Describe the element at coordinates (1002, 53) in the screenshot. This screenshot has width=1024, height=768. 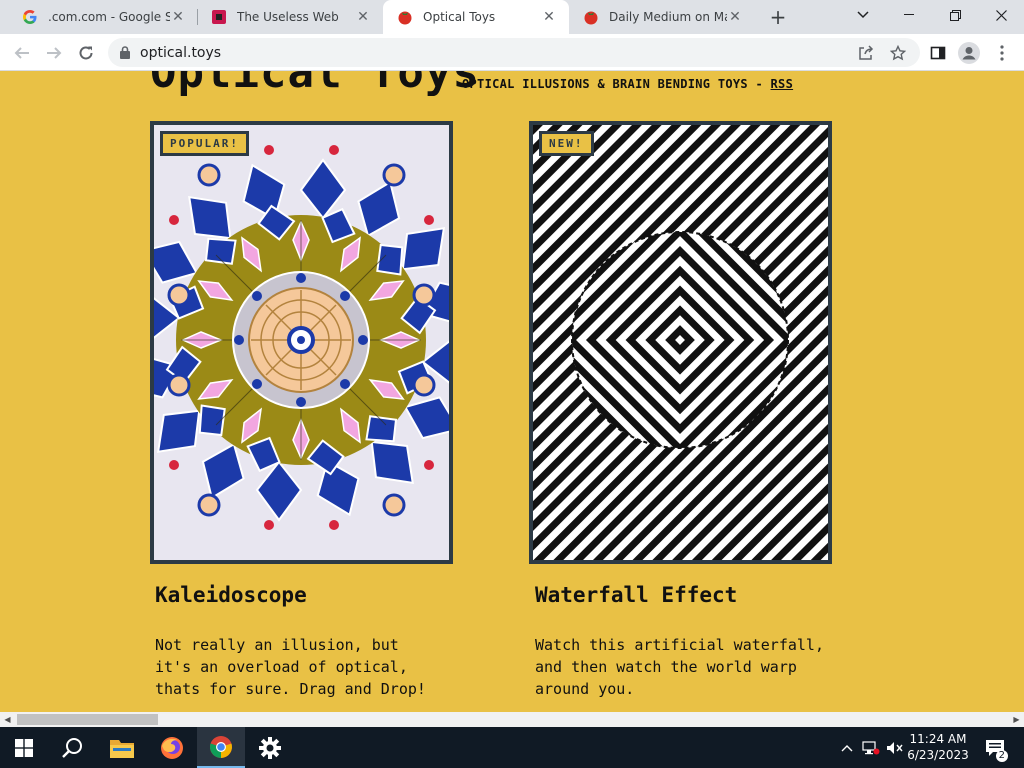
I see `menu-kebab-icon` at that location.